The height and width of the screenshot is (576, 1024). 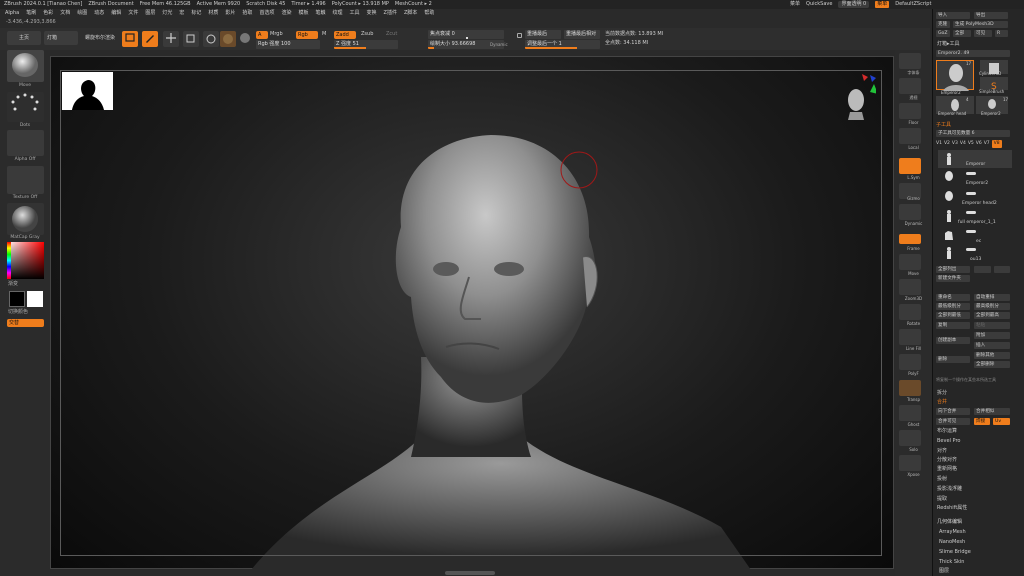 I want to click on import-button: 导入, so click(x=953, y=15).